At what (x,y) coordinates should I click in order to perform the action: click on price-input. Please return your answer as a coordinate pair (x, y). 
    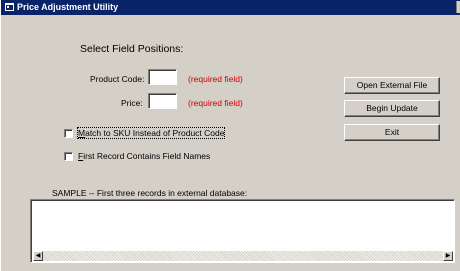
    Looking at the image, I should click on (162, 101).